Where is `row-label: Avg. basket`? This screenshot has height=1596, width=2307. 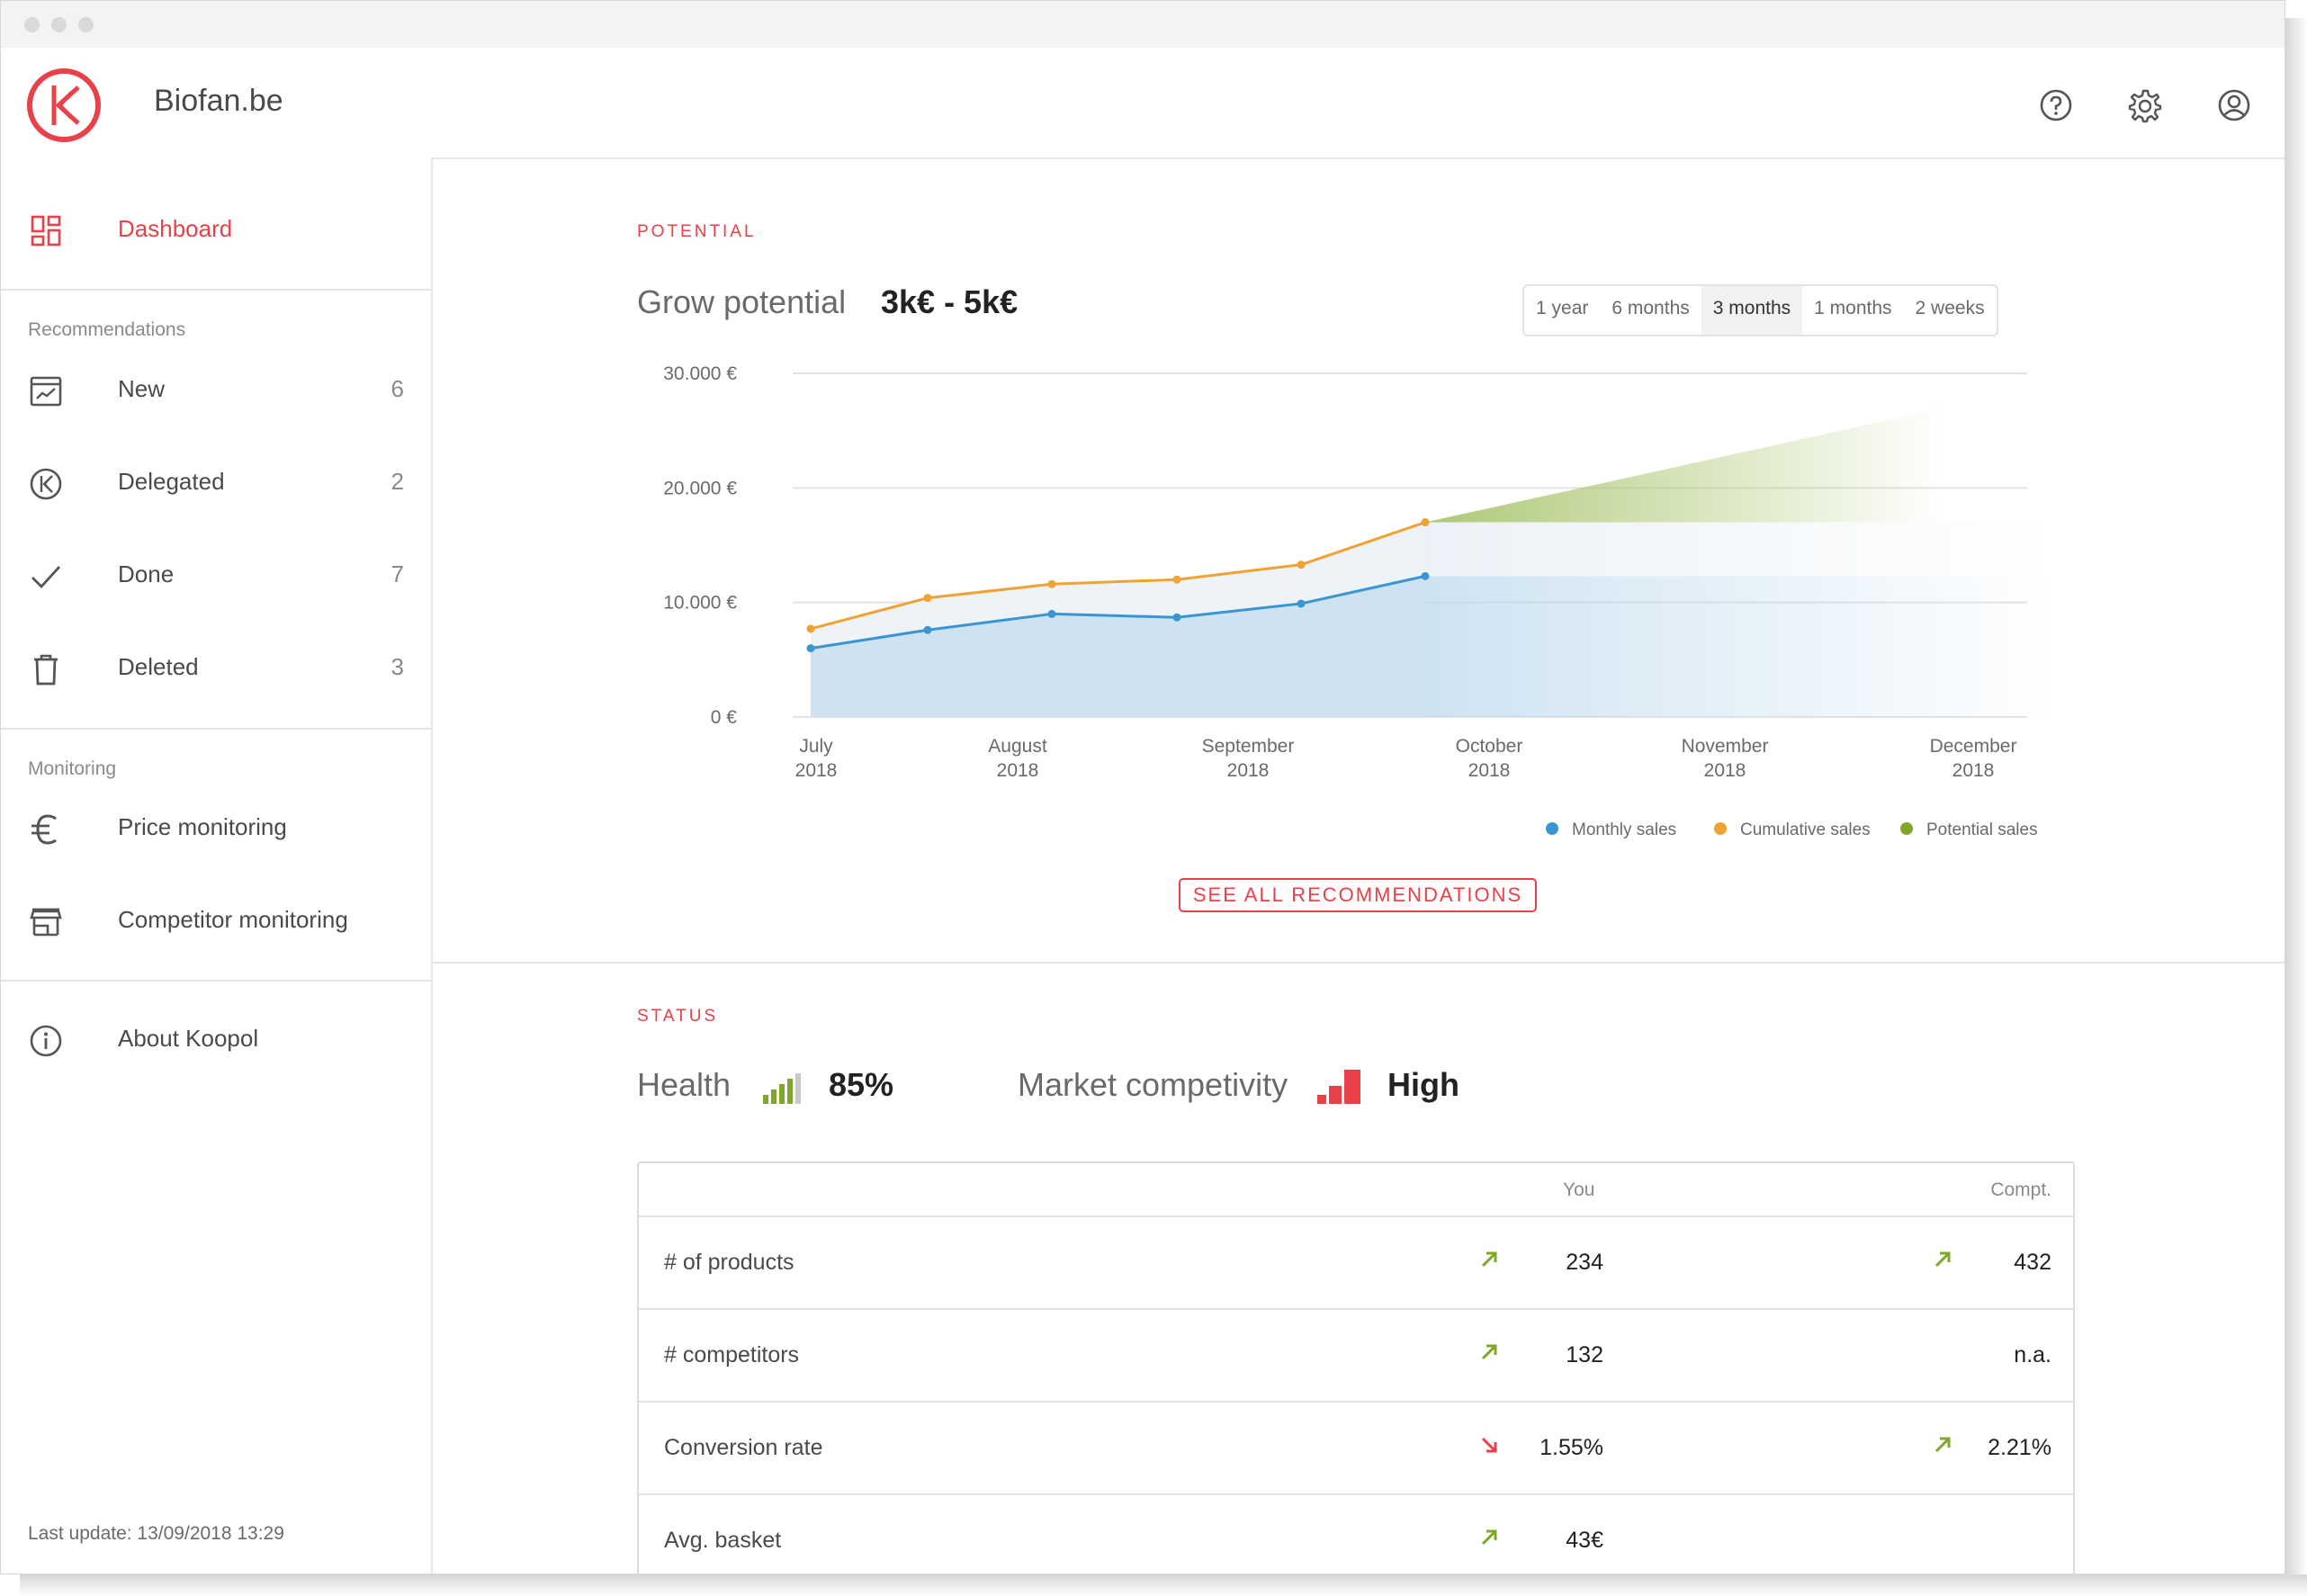
row-label: Avg. basket is located at coordinates (723, 1540).